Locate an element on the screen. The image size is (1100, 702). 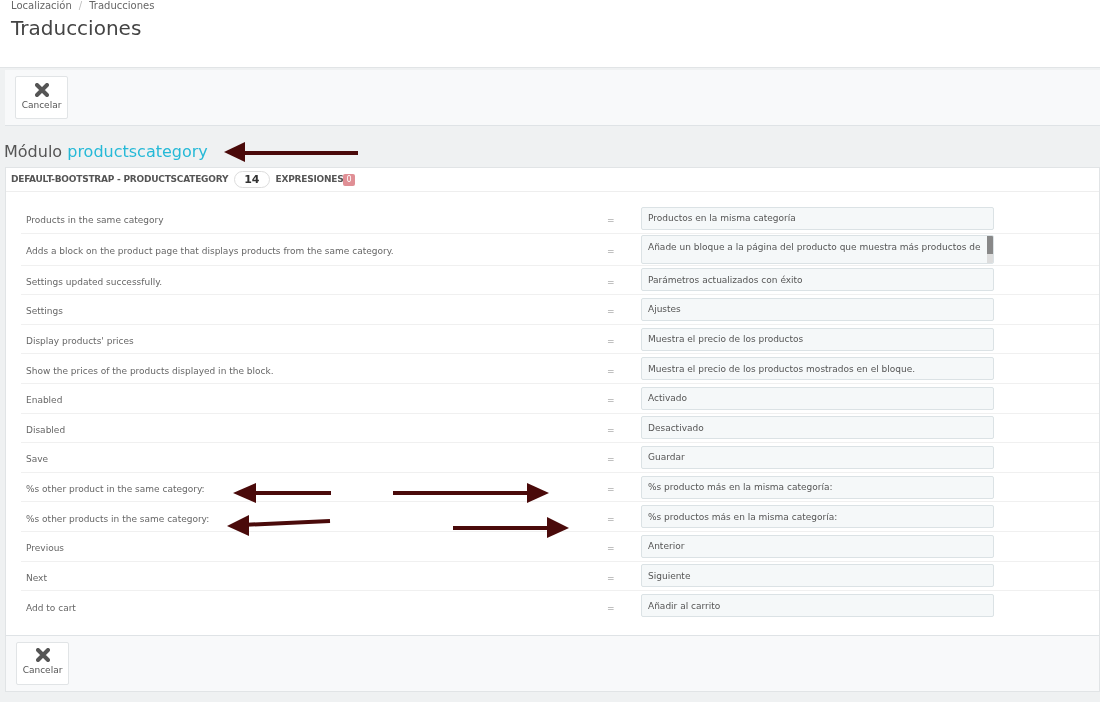
translation-field: Productos en la misma categoría is located at coordinates (817, 218).